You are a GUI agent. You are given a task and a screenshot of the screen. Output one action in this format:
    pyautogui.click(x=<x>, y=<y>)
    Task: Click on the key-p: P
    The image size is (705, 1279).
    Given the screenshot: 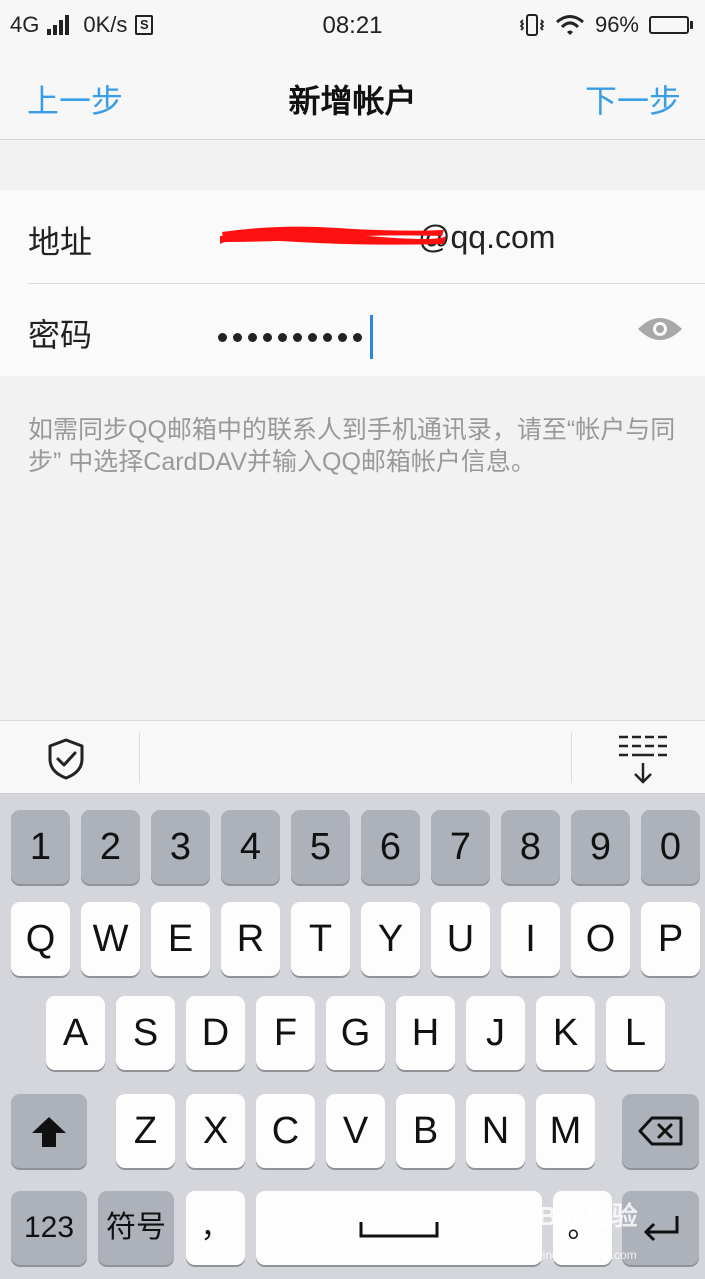 What is the action you would take?
    pyautogui.click(x=670, y=939)
    